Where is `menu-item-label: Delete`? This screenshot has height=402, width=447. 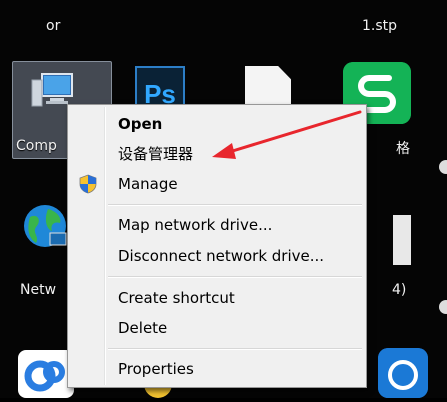
menu-item-label: Delete is located at coordinates (143, 328).